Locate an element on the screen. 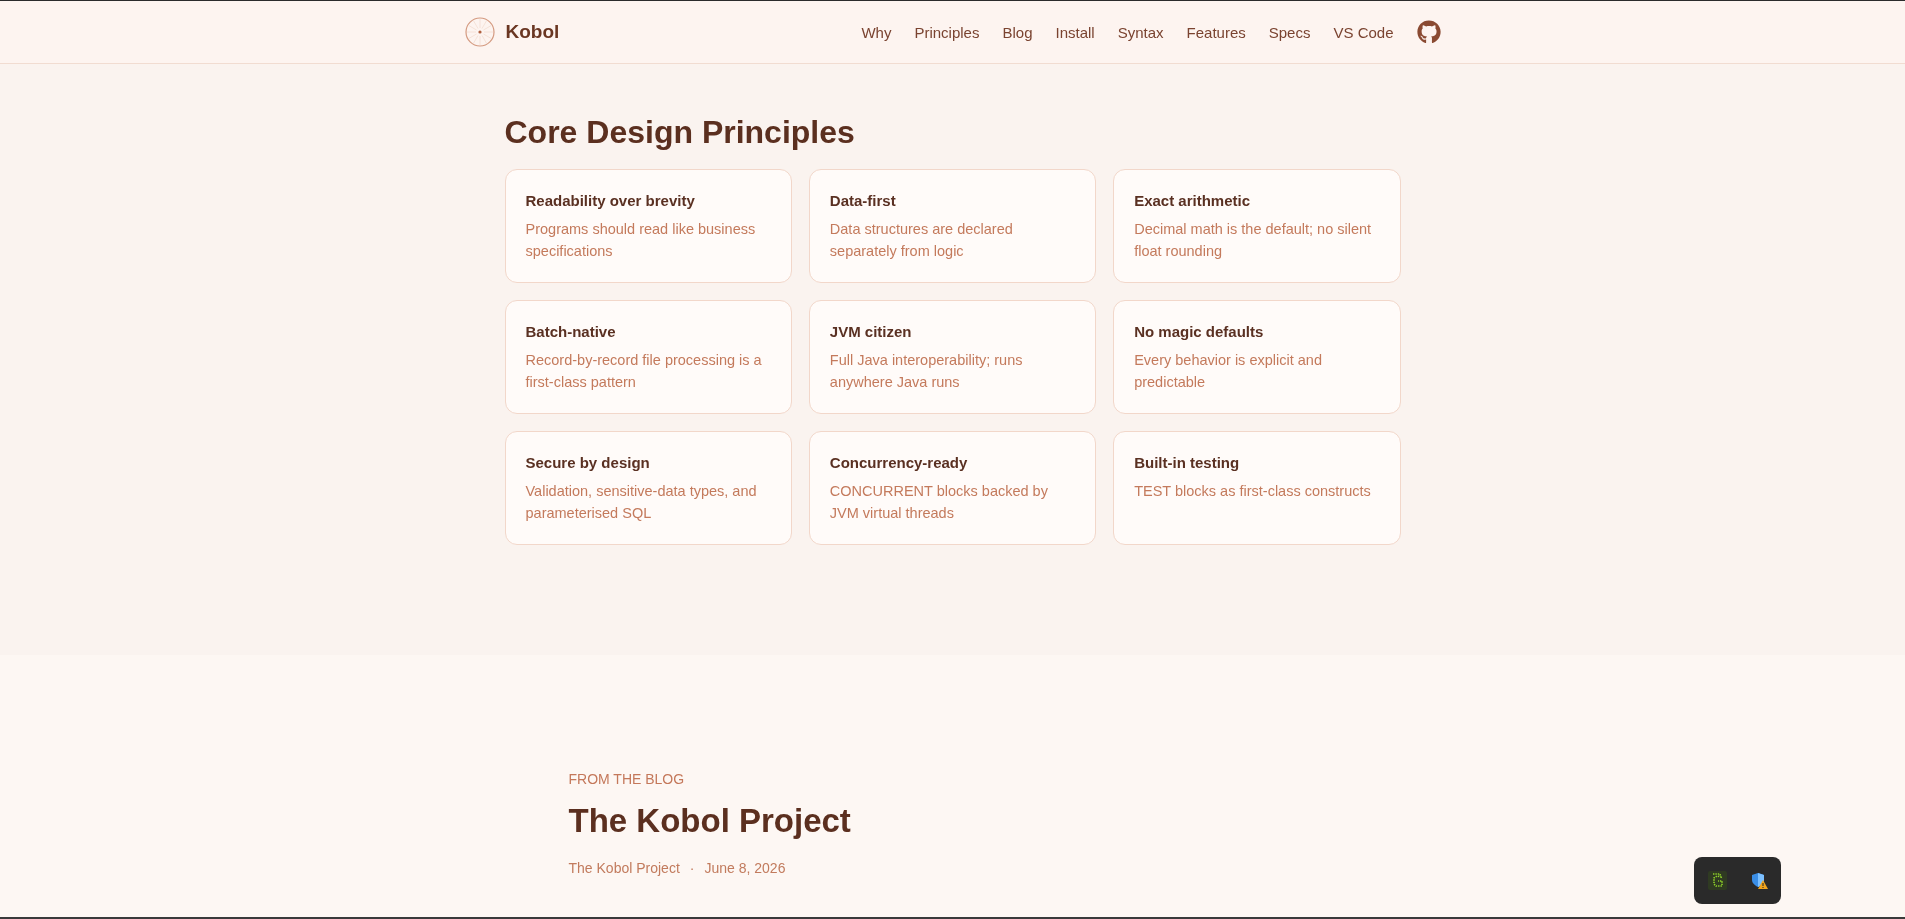 The height and width of the screenshot is (919, 1905). logo-icon is located at coordinates (479, 32).